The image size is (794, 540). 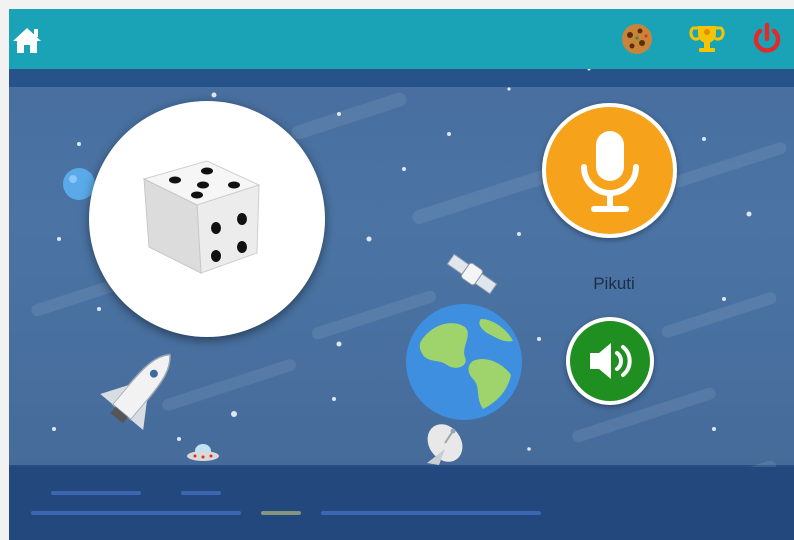 What do you see at coordinates (614, 283) in the screenshot?
I see `word-label: Pikuti` at bounding box center [614, 283].